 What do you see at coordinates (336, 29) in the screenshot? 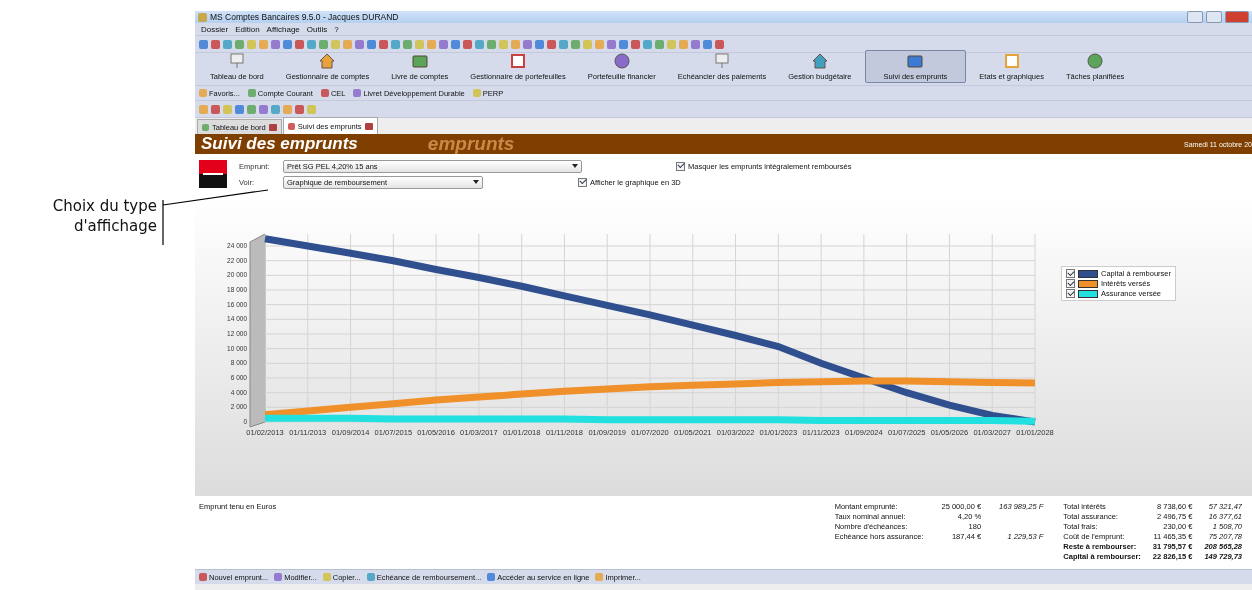
I see `menu-item: ?` at bounding box center [336, 29].